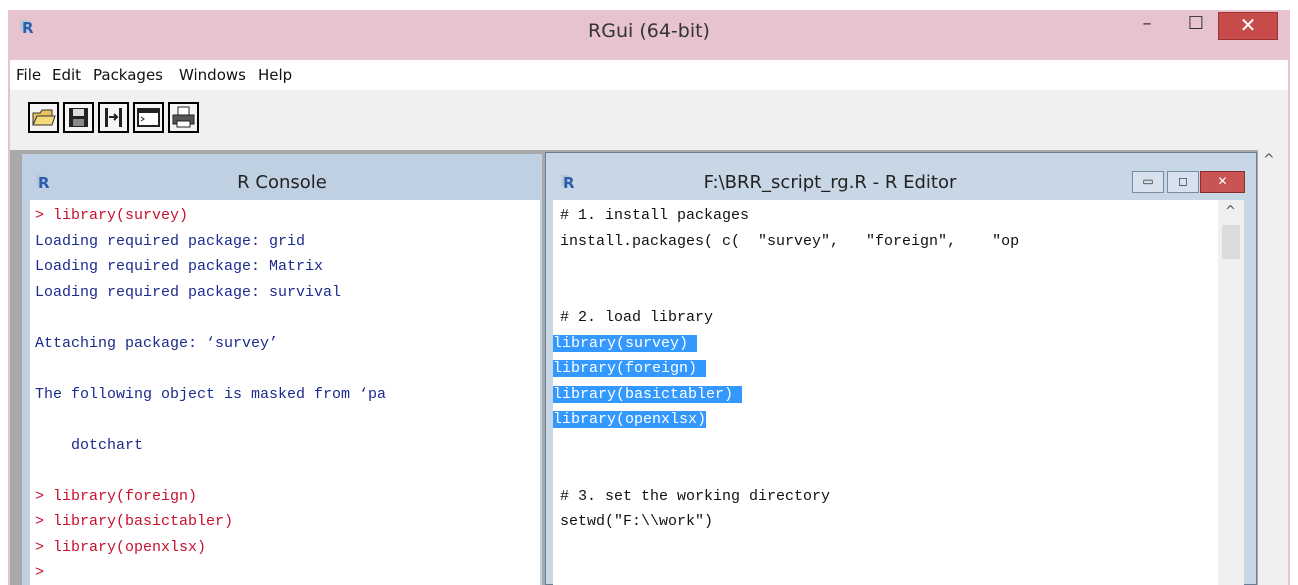 The height and width of the screenshot is (585, 1298). What do you see at coordinates (648, 394) in the screenshot?
I see `editor-line-selected: library(basictabler)` at bounding box center [648, 394].